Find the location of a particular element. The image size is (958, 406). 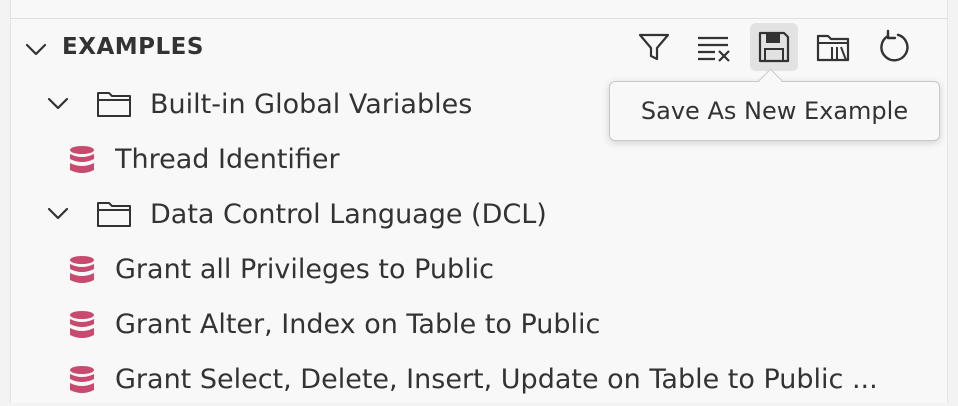

section-title: EXAMPLES is located at coordinates (133, 47).